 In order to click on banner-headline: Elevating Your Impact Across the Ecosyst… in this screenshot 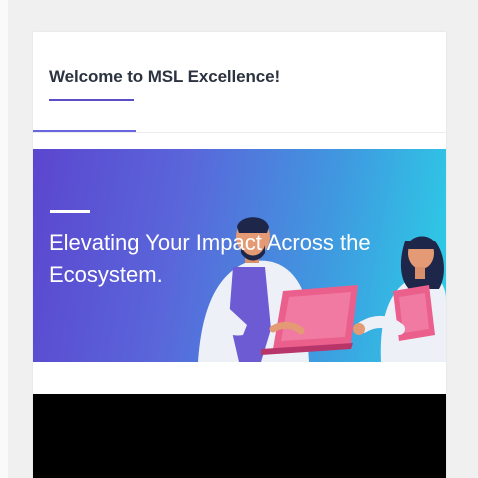, I will do `click(210, 258)`.